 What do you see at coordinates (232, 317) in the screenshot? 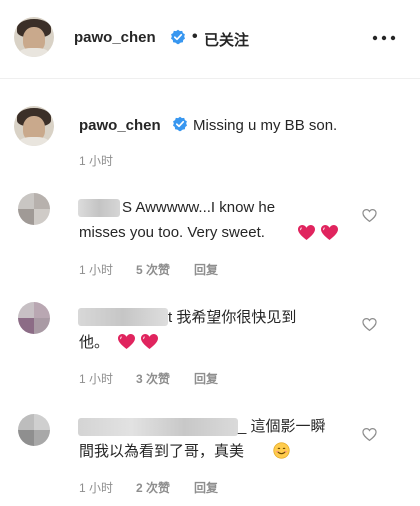
I see `comment-text: t 我希望你很快见到` at bounding box center [232, 317].